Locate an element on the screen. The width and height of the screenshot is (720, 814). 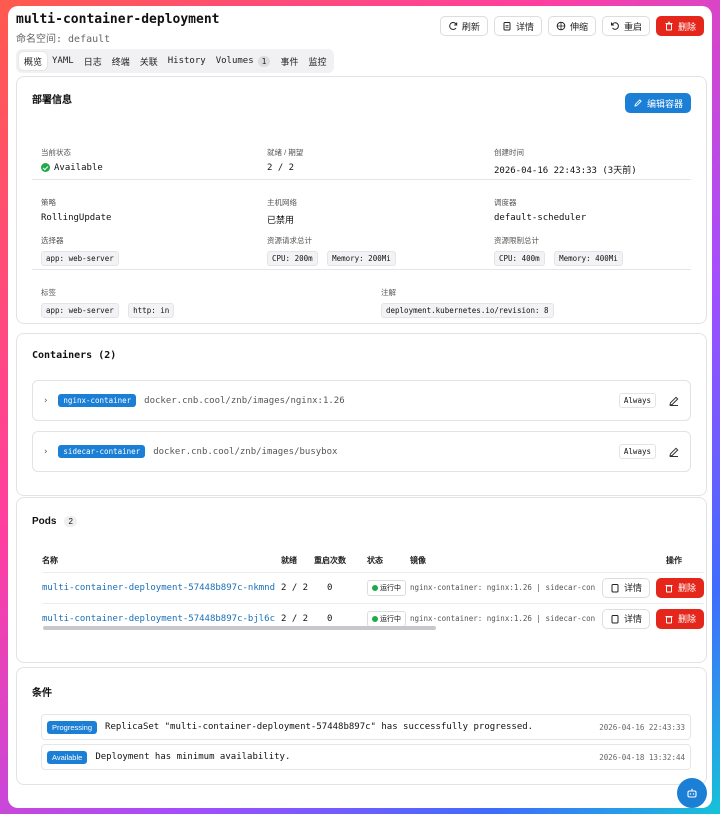
pods-title: Pods is located at coordinates (44, 521).